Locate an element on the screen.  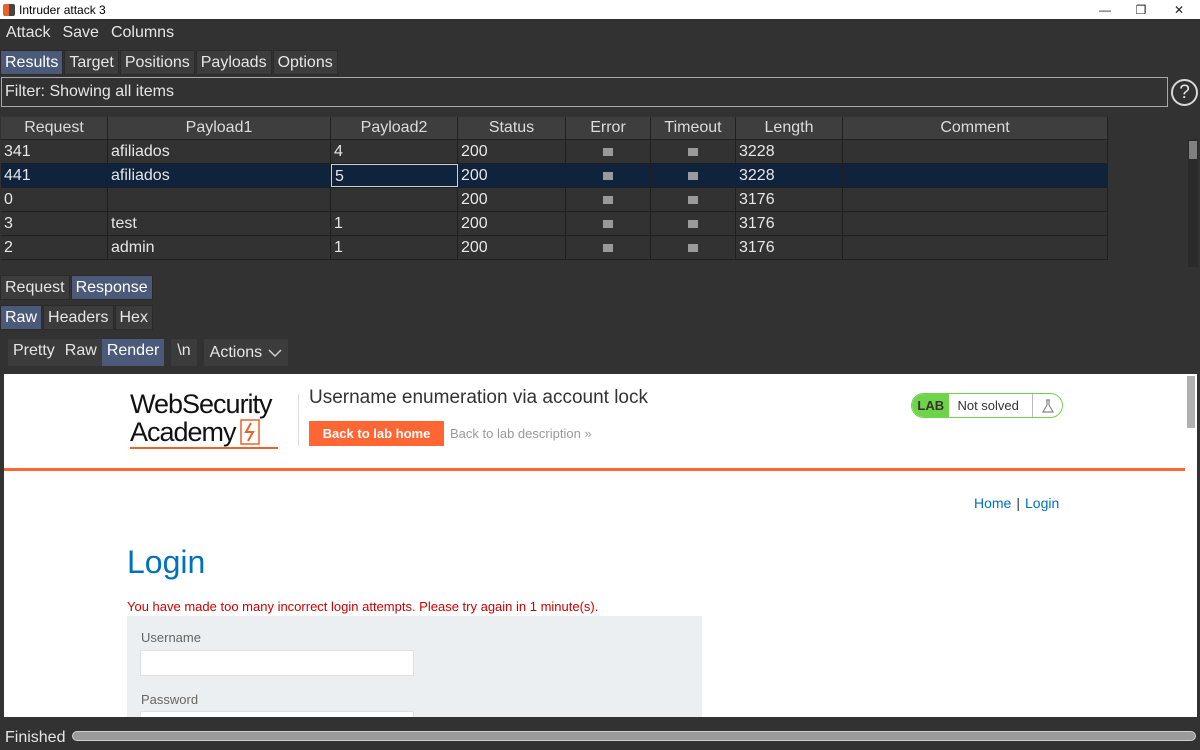
tab-headers: Headers is located at coordinates (78, 317).